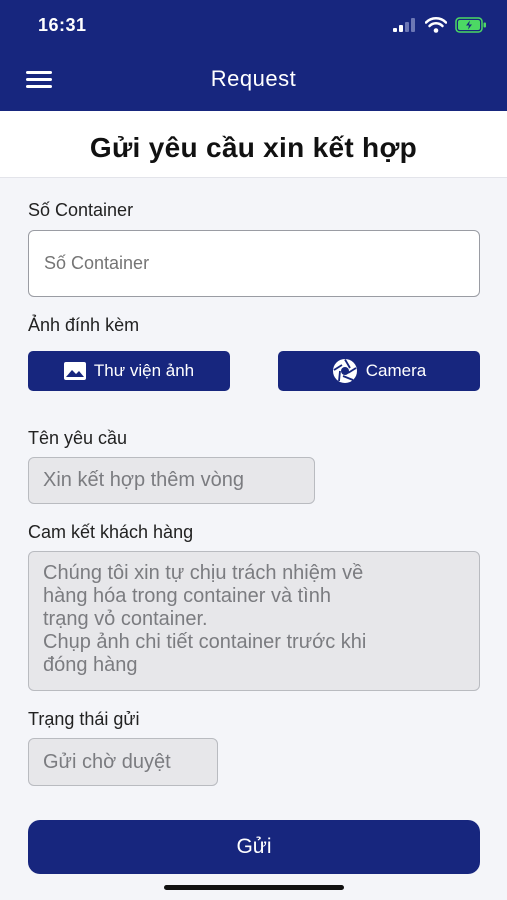  I want to click on submit-button: Gửi, so click(254, 847).